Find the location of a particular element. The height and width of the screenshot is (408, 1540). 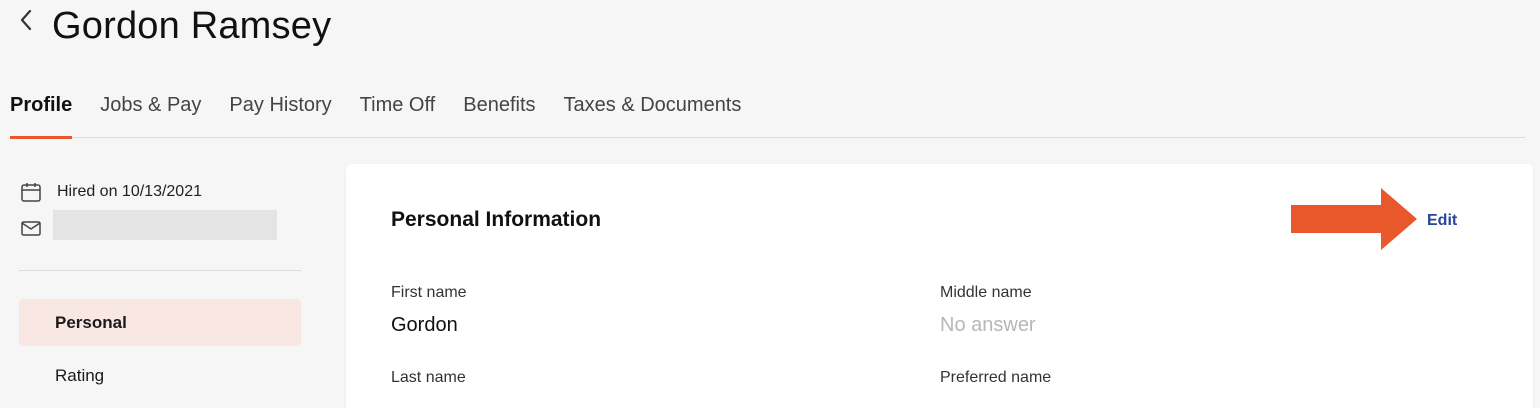

last-name-field: Last name is located at coordinates (428, 378).